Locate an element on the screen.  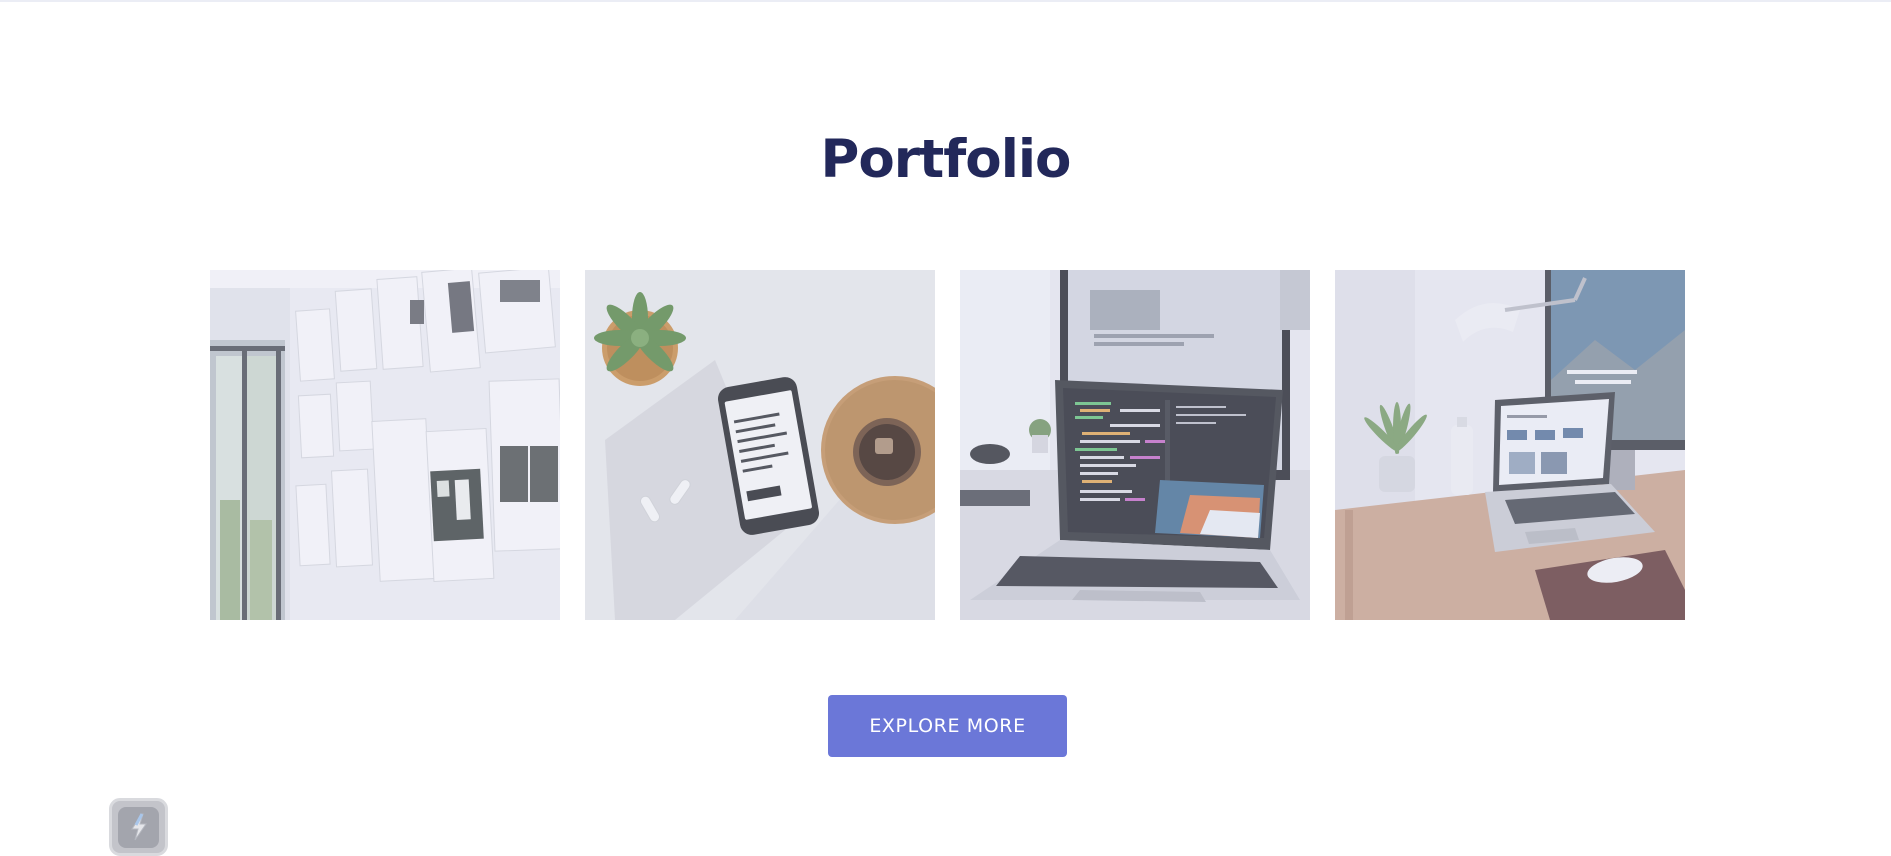
desk-setup-image is located at coordinates (1510, 445).